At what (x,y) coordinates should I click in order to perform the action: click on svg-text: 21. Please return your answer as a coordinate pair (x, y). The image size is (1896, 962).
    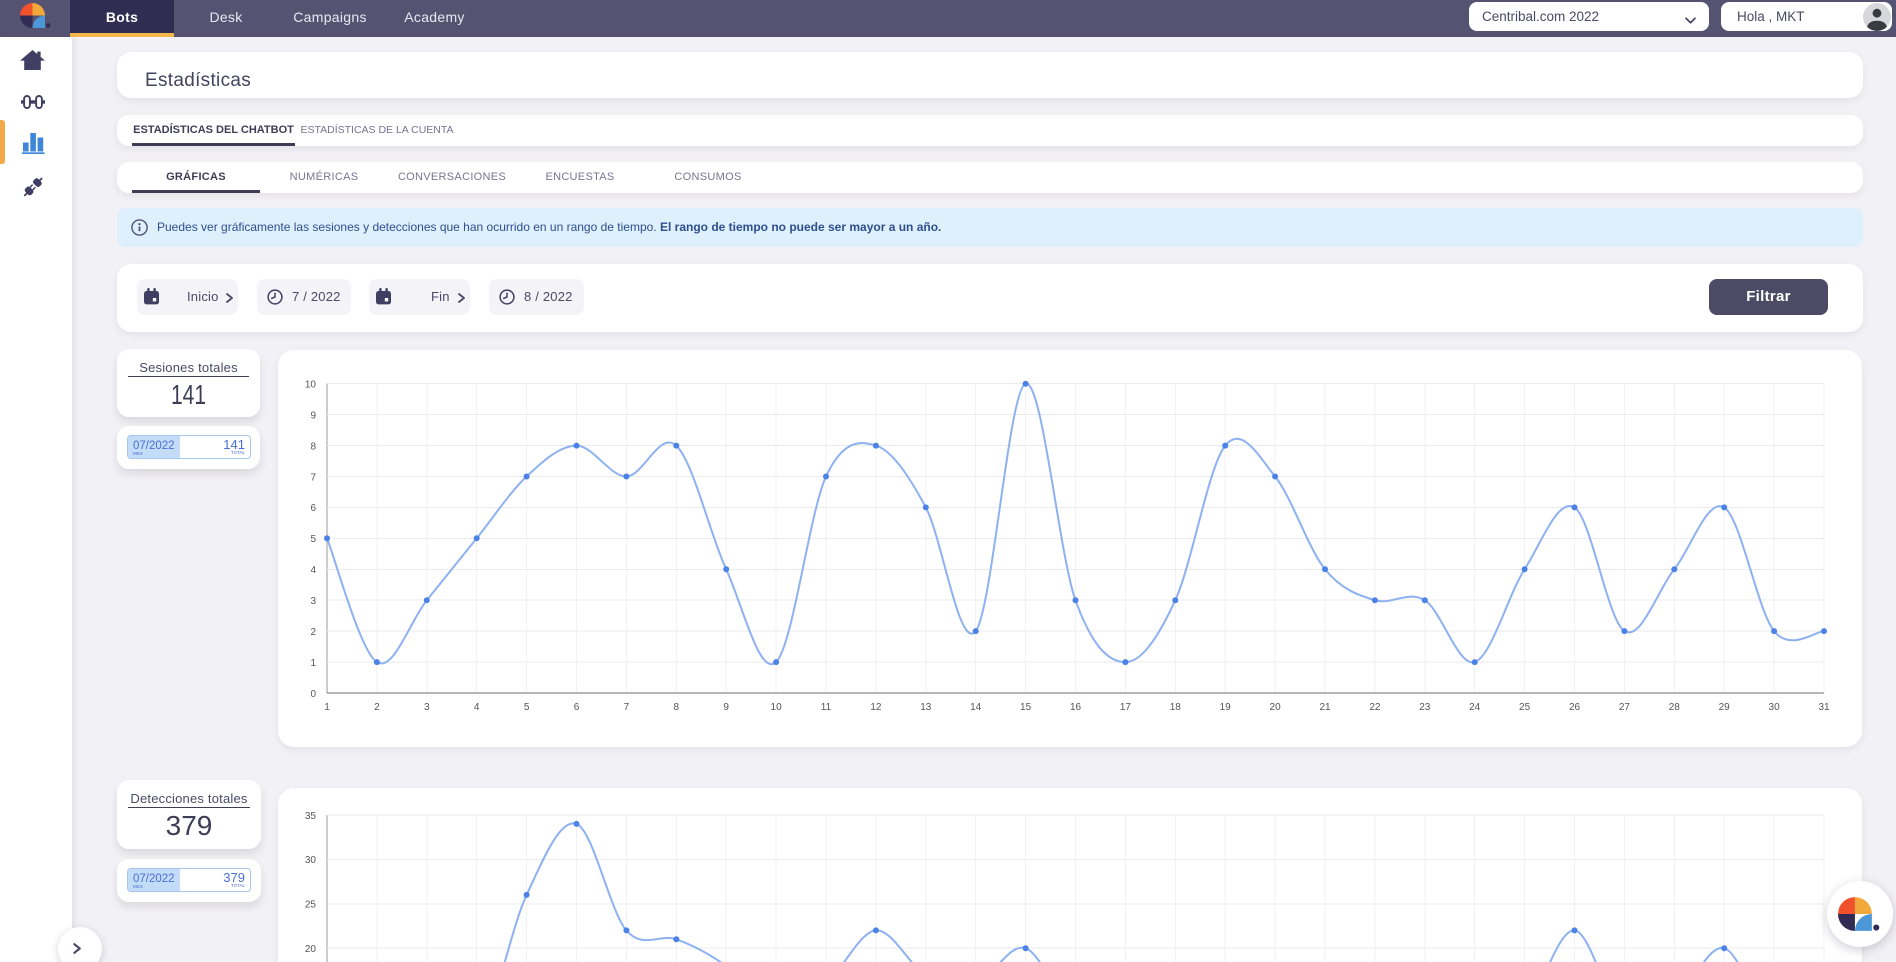
    Looking at the image, I should click on (1325, 707).